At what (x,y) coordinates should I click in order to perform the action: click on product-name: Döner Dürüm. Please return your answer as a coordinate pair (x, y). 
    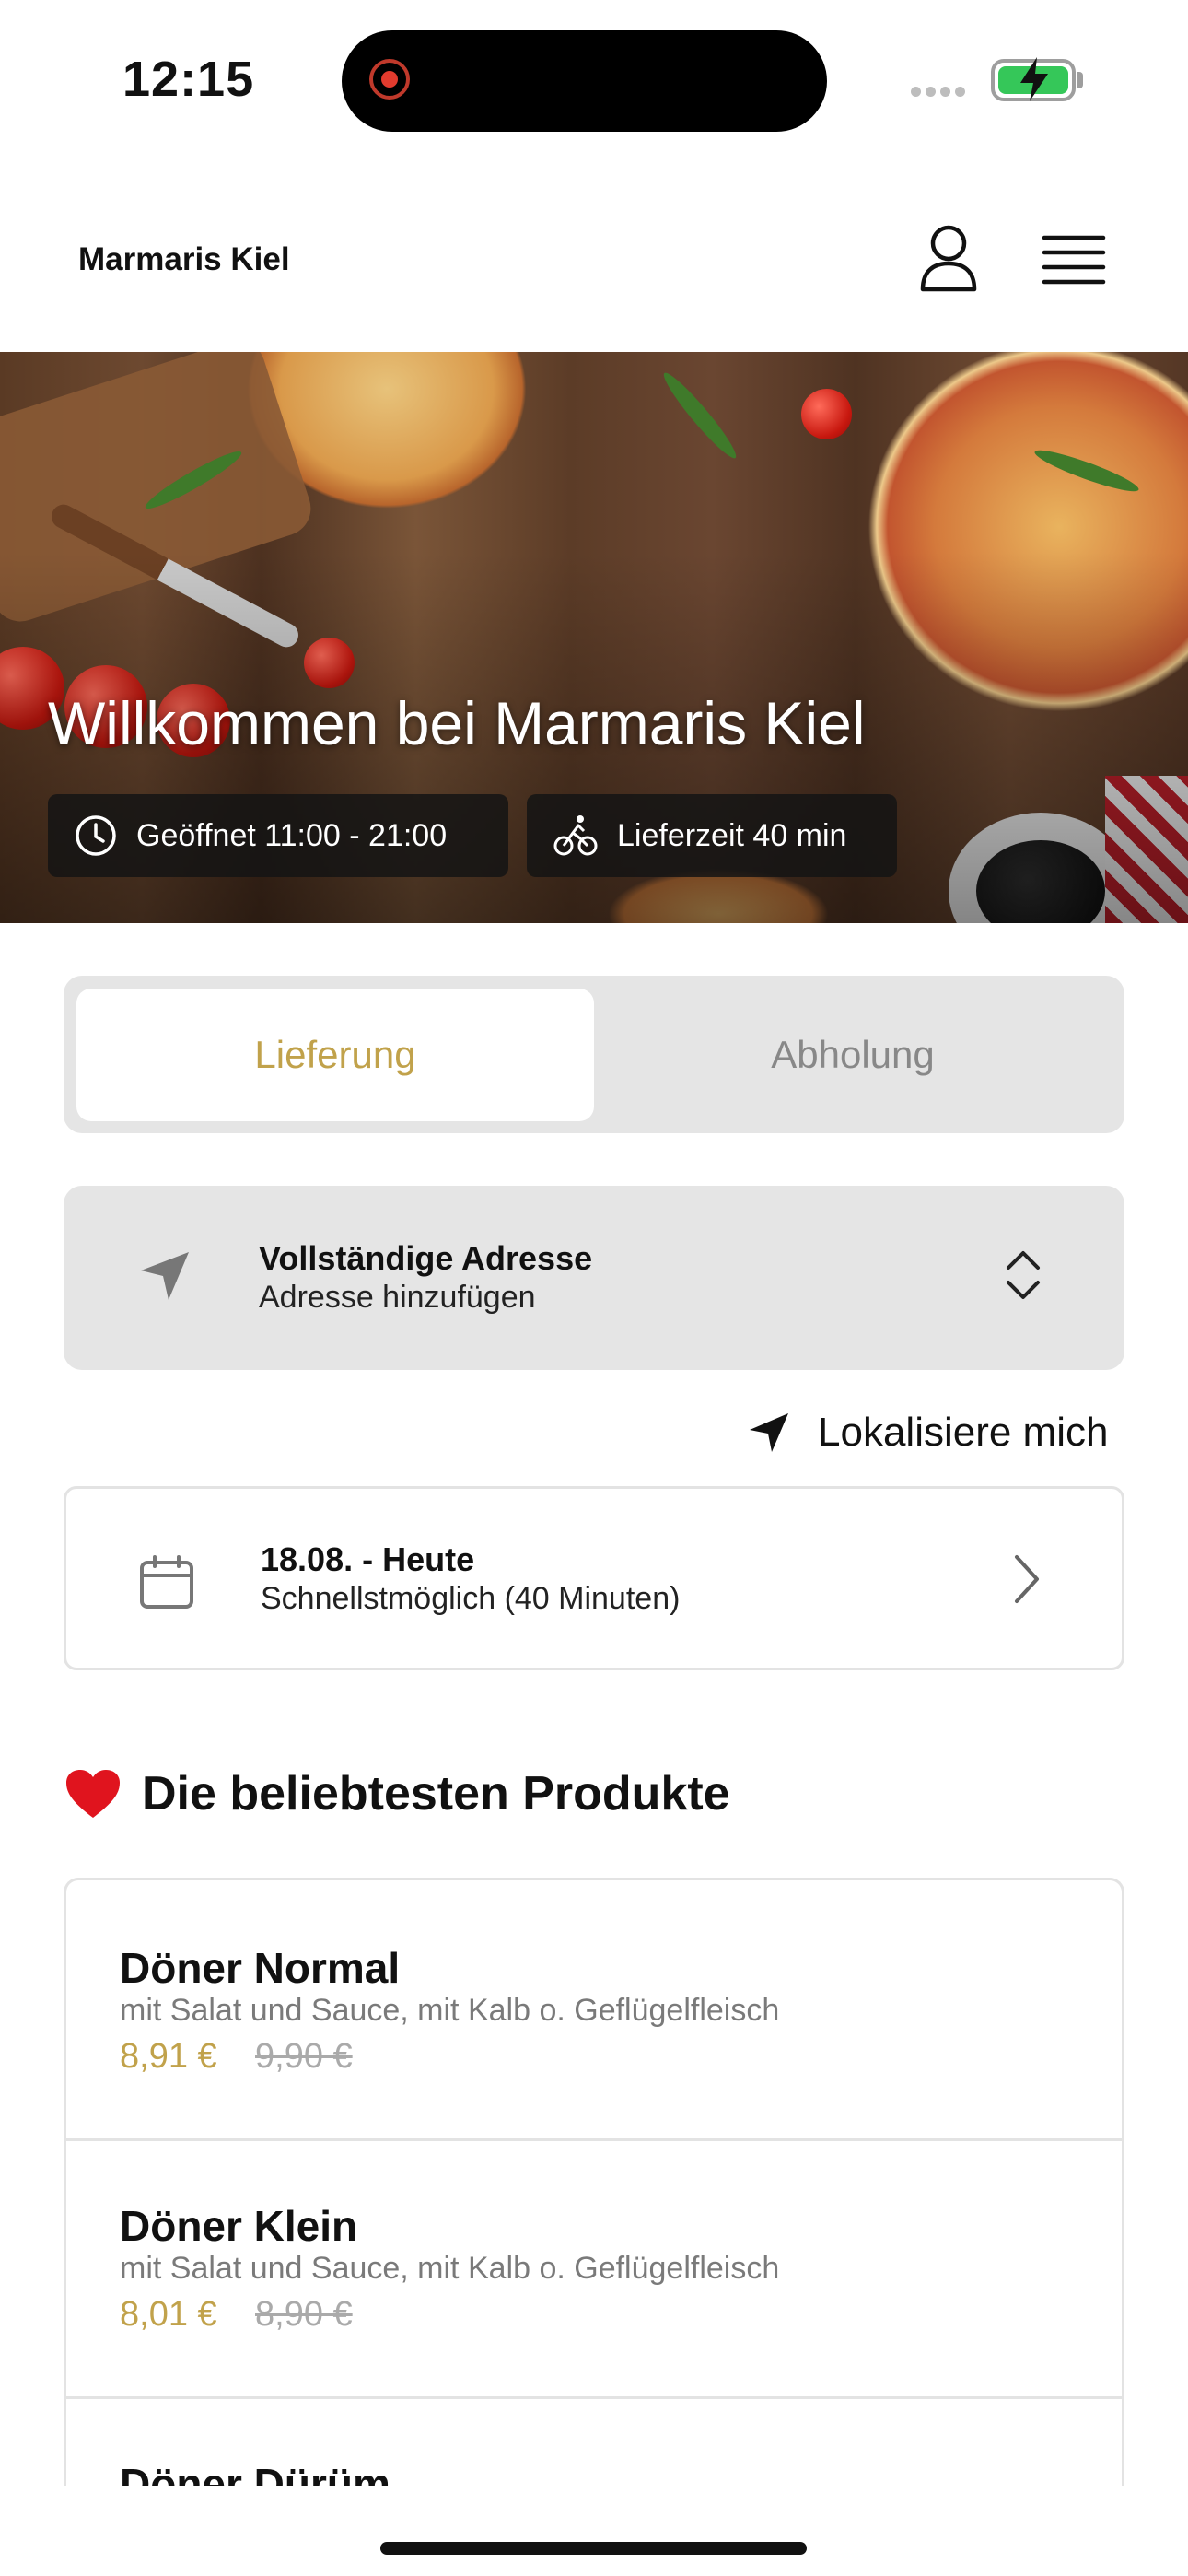
    Looking at the image, I should click on (255, 2473).